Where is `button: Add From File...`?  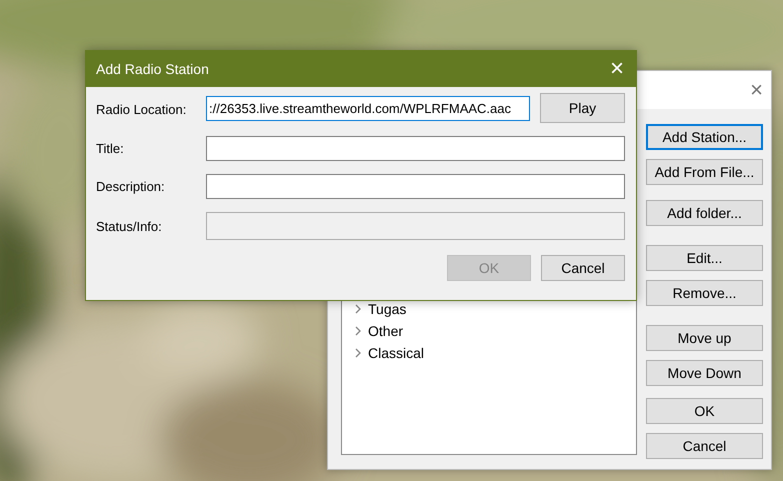
button: Add From File... is located at coordinates (704, 172).